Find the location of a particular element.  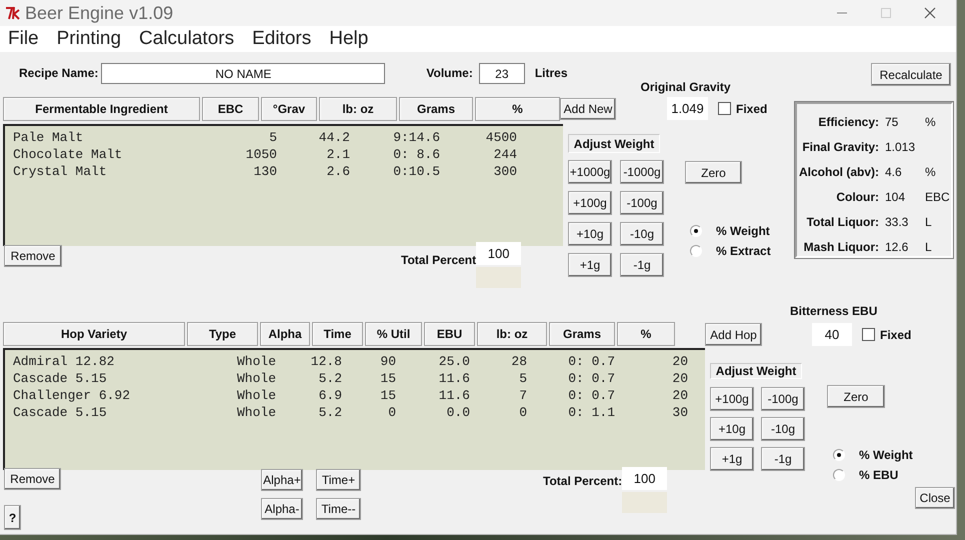

result-label: Alcohol (abv): is located at coordinates (838, 172).